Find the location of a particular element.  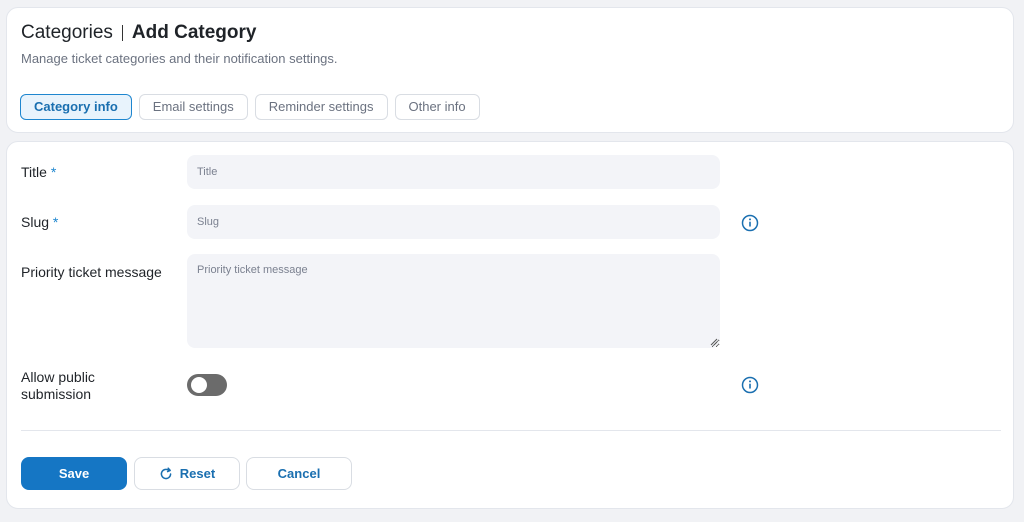

allow-public-label-line1: Allow public is located at coordinates (58, 377).